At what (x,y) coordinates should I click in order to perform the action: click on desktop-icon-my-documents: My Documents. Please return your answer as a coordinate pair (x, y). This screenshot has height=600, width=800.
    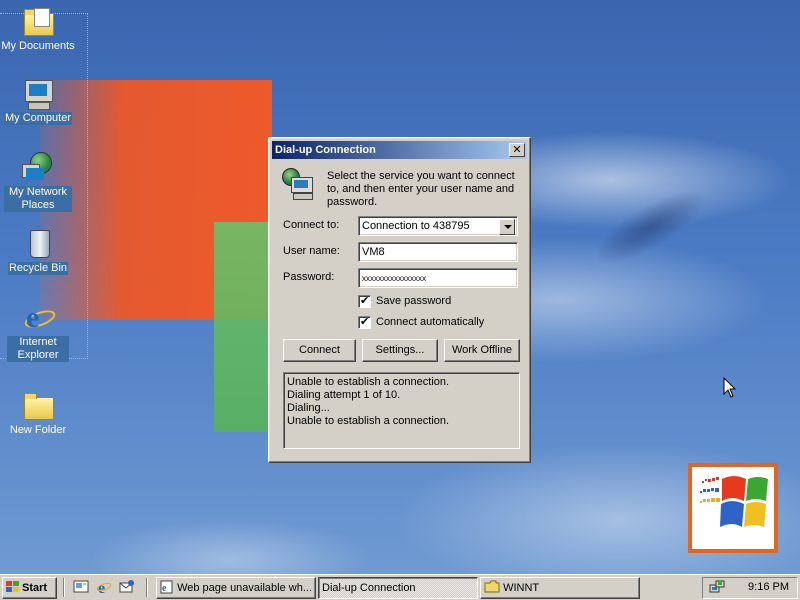
    Looking at the image, I should click on (38, 29).